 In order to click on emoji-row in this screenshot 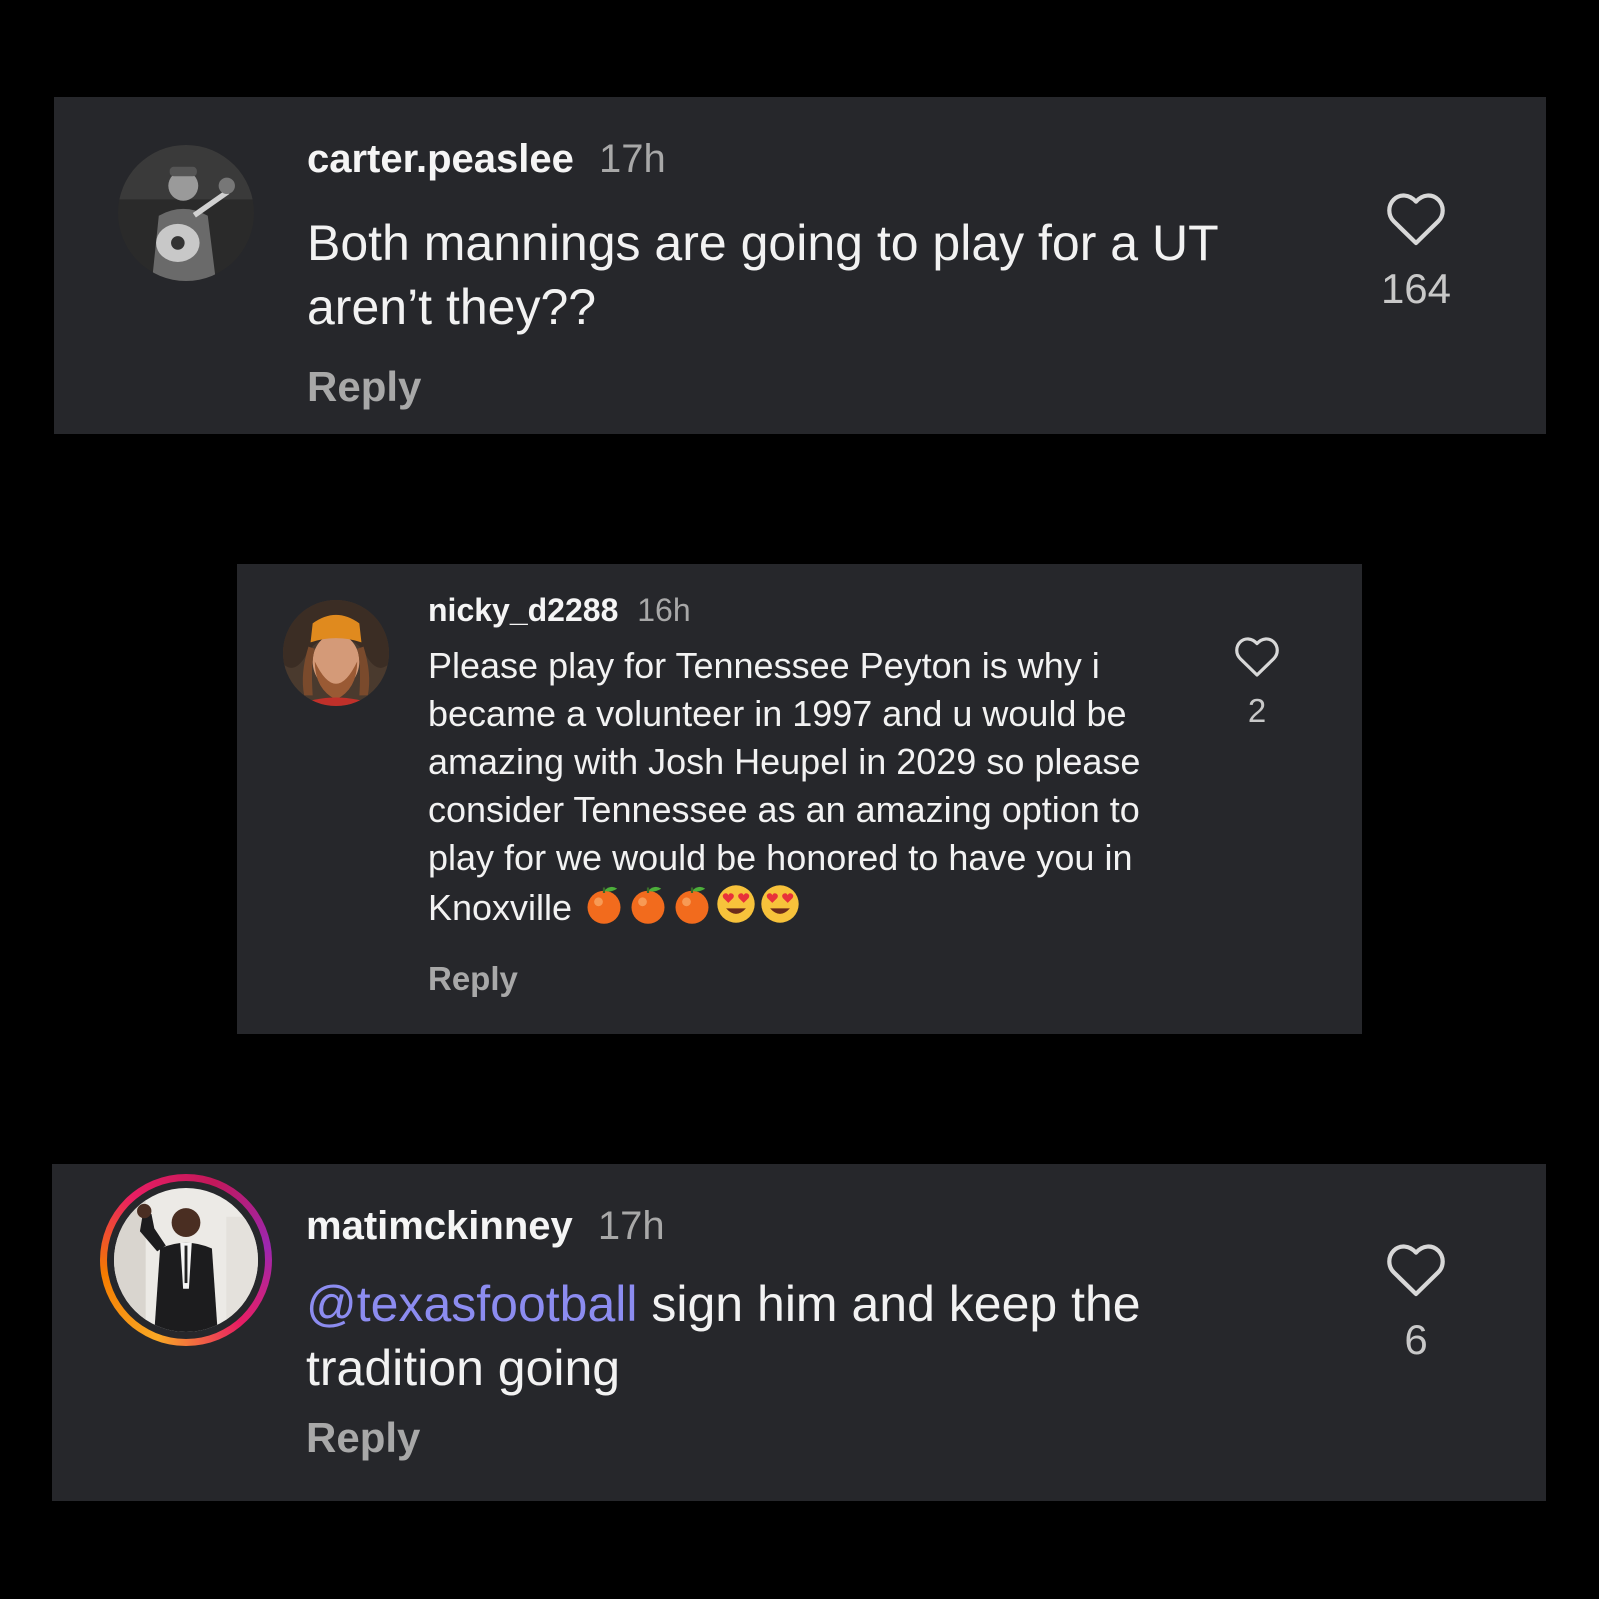, I will do `click(692, 906)`.